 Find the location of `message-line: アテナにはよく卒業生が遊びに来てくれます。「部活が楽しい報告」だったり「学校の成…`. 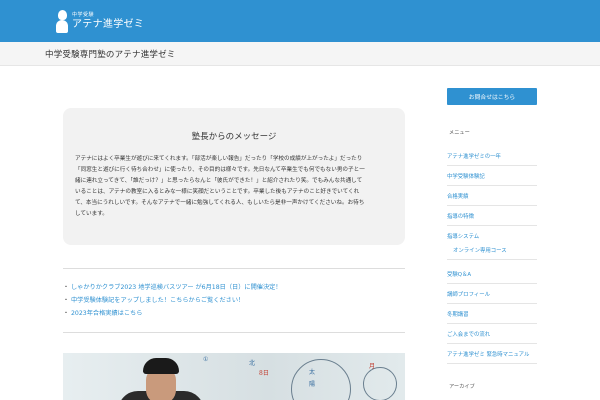

message-line: アテナにはよく卒業生が遊びに来てくれます。「部活が楽しい報告」だったり「学校の成… is located at coordinates (219, 159).